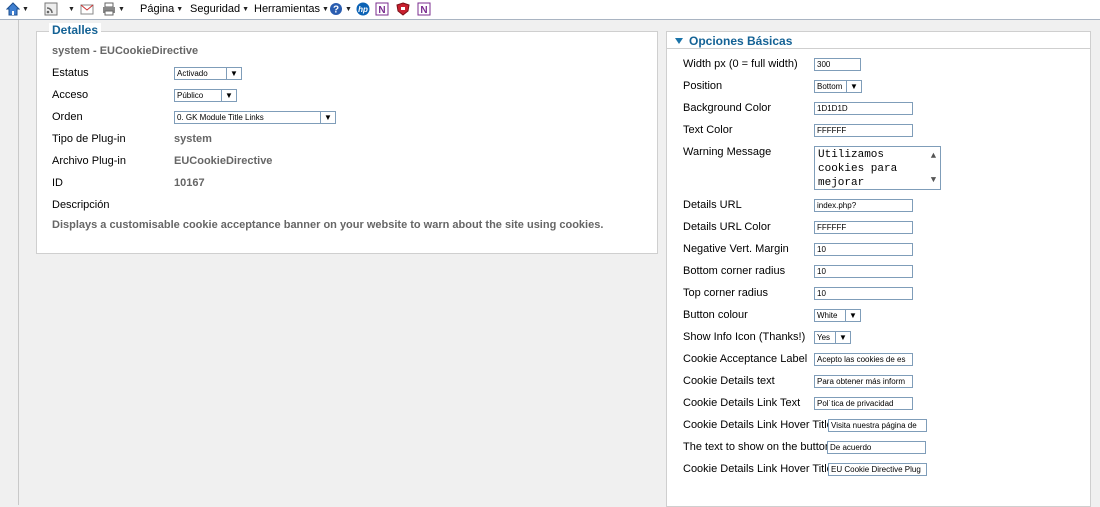 The height and width of the screenshot is (507, 1100). I want to click on order-select: 0. GK Module Title Links ▼, so click(255, 117).